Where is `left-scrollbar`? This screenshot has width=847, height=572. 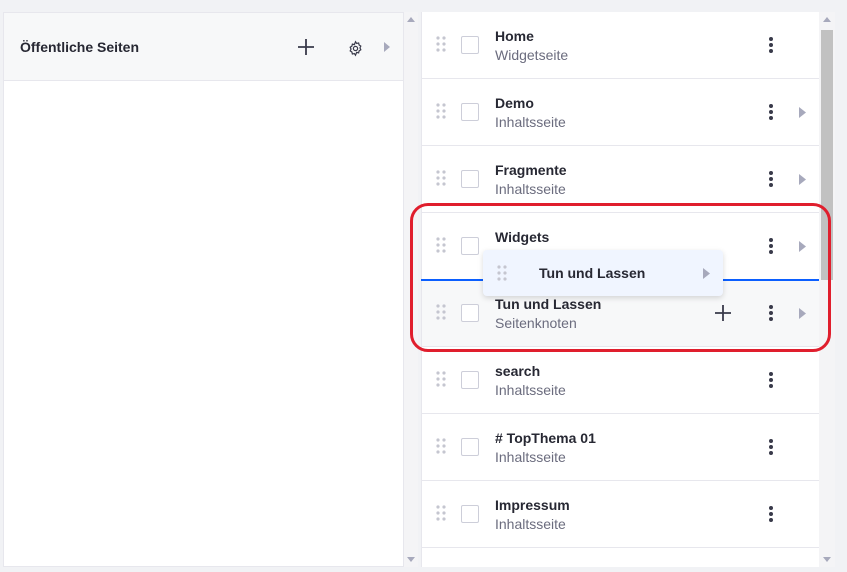 left-scrollbar is located at coordinates (411, 289).